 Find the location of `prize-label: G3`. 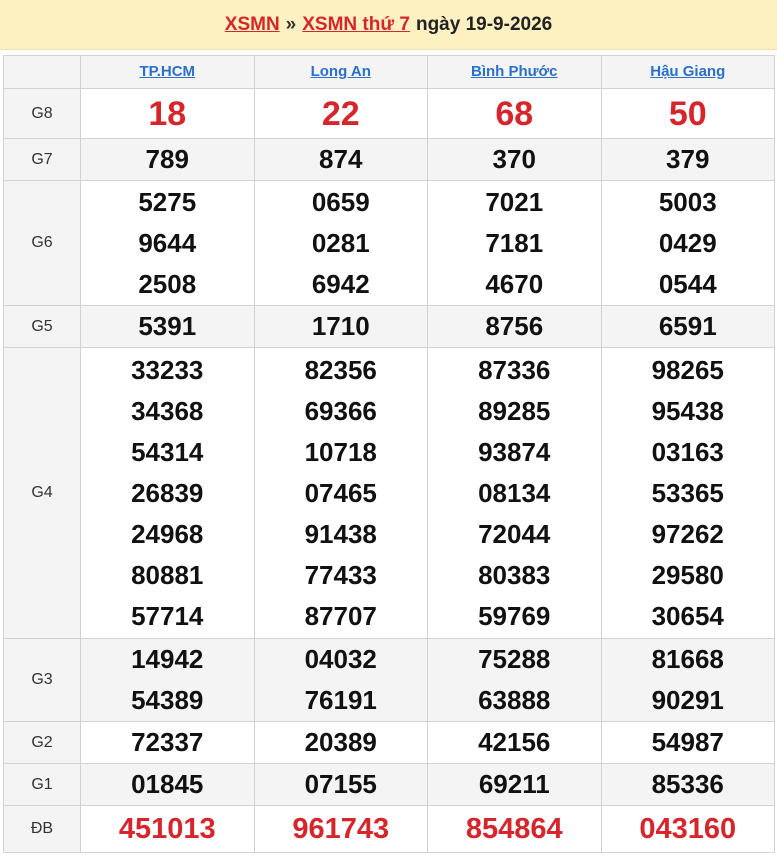

prize-label: G3 is located at coordinates (42, 680).